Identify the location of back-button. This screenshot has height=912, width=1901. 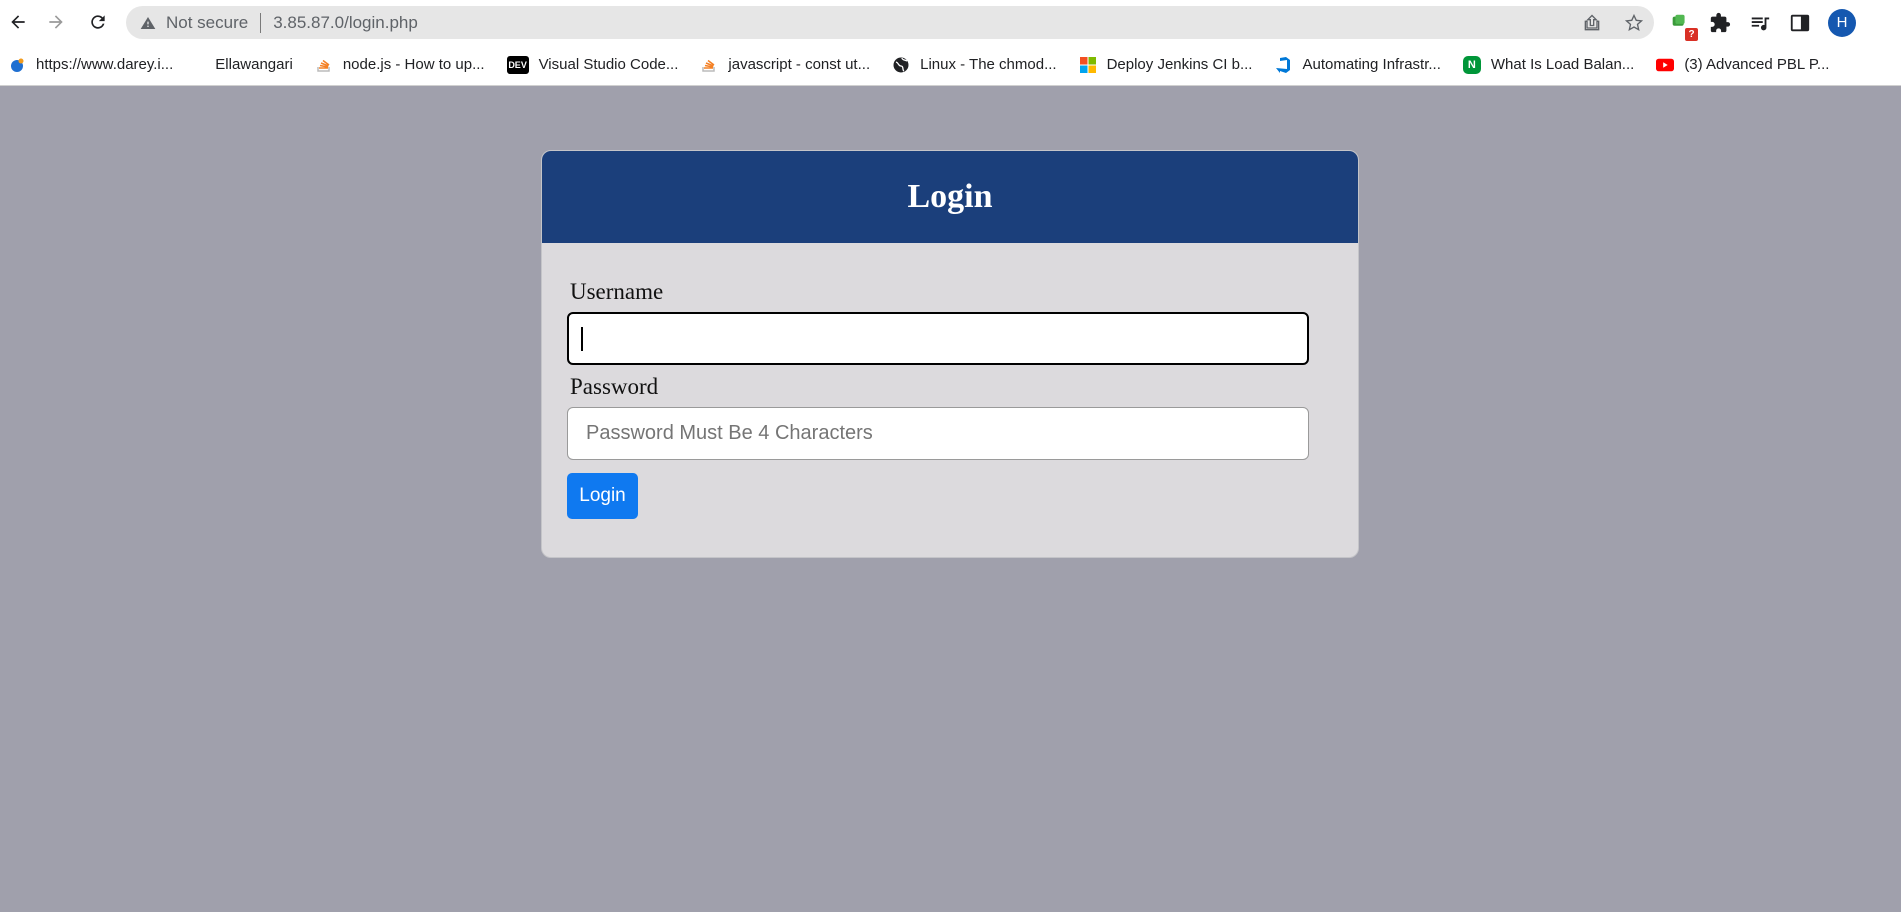
(18, 22).